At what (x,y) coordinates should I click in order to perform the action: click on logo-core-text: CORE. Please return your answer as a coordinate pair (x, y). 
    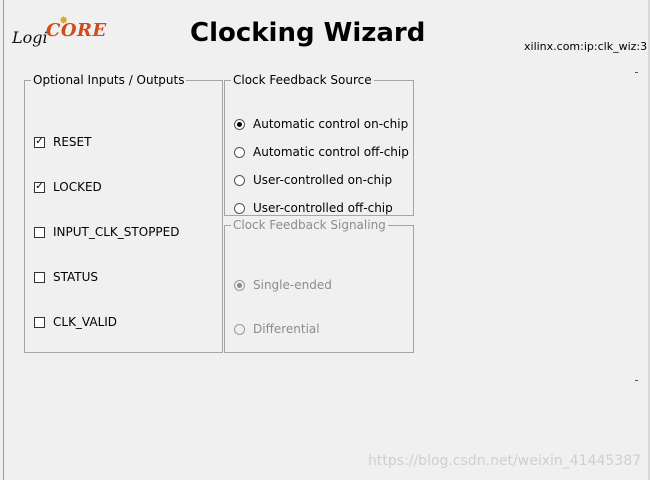
    Looking at the image, I should click on (76, 30).